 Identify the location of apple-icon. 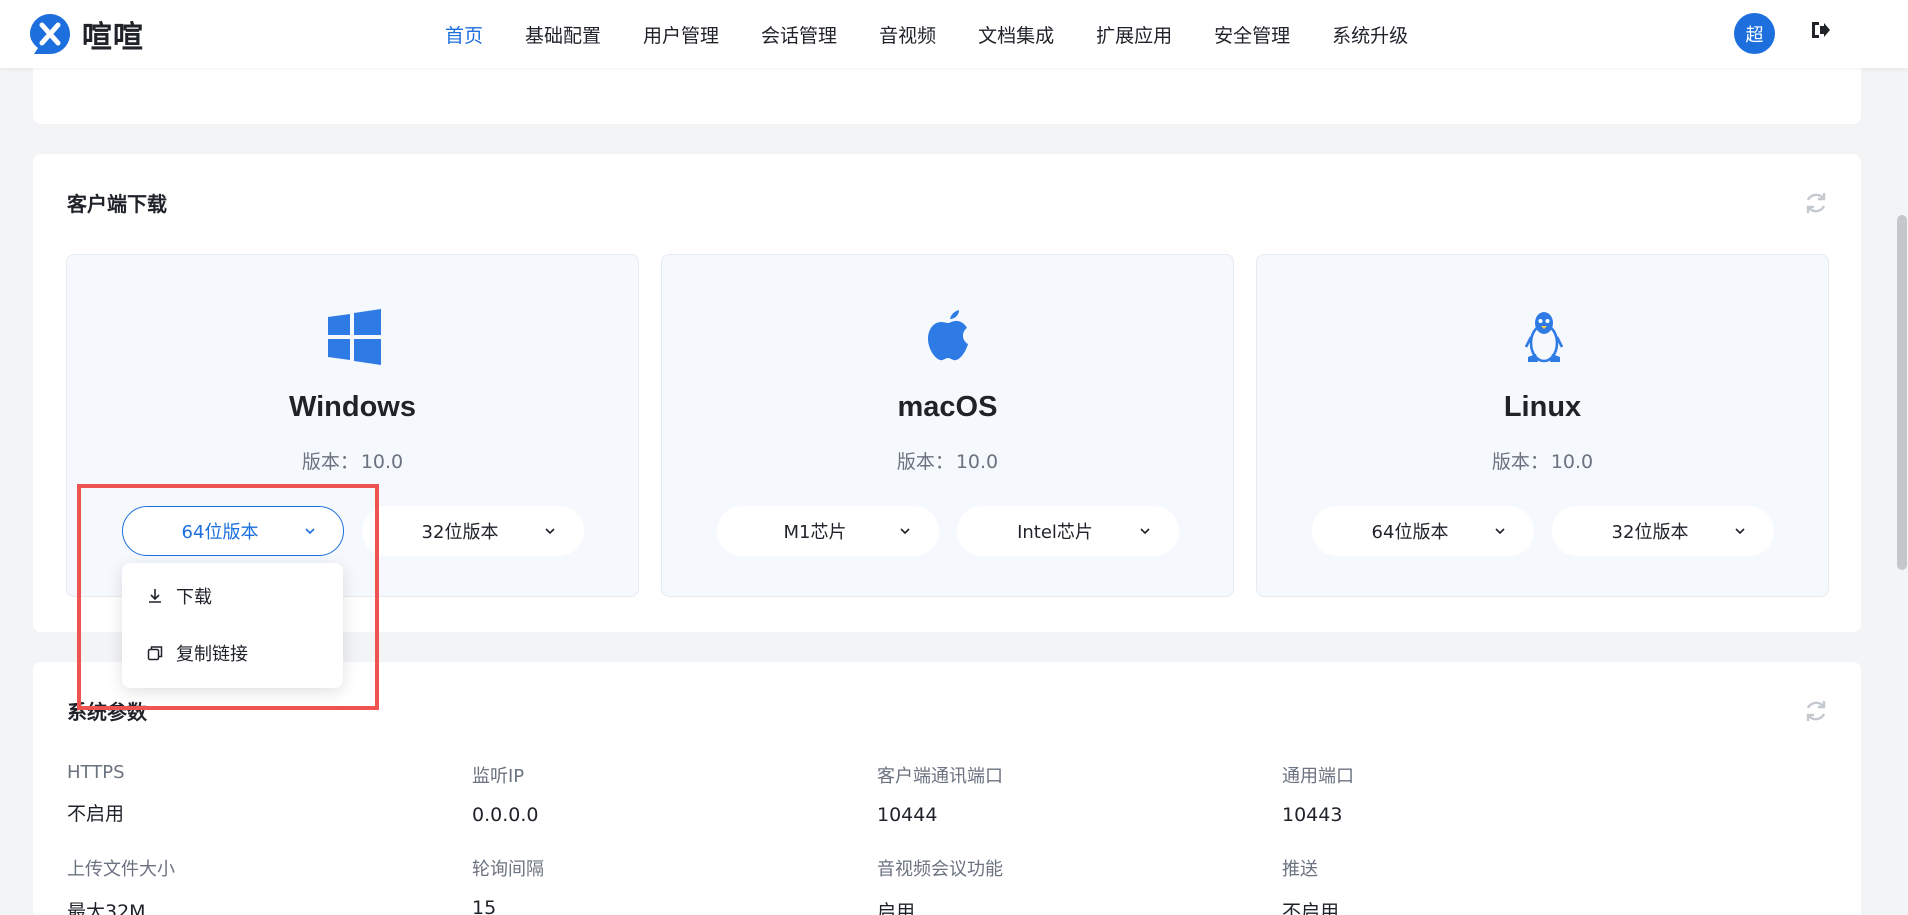
(948, 335).